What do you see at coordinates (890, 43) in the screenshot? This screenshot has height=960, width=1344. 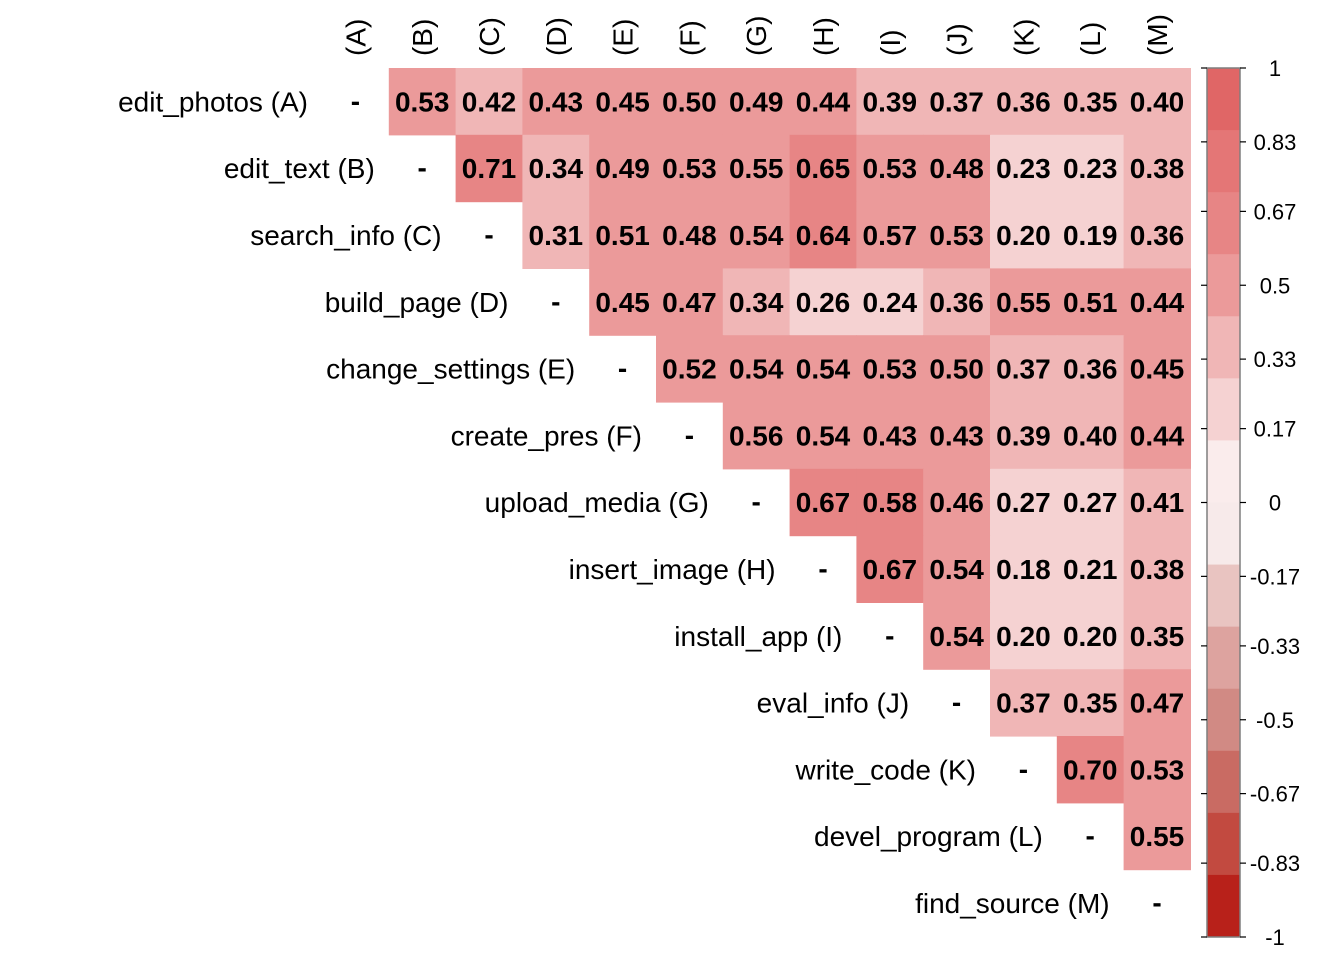 I see `column-label: (I)` at bounding box center [890, 43].